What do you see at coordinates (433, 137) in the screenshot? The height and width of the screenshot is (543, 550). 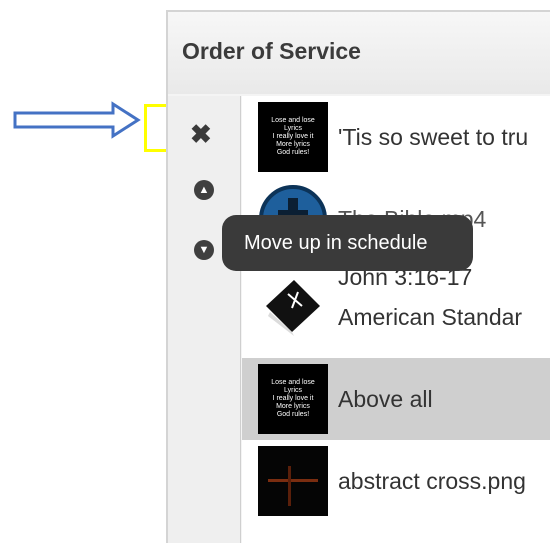 I see `item-label: 'Tis so sweet to tru` at bounding box center [433, 137].